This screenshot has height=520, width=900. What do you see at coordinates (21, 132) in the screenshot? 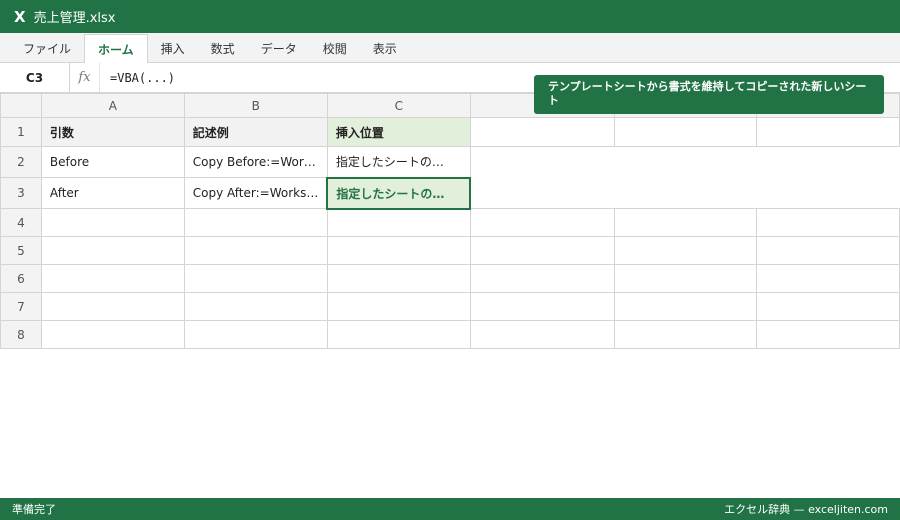
I see `row-header-1: 1` at bounding box center [21, 132].